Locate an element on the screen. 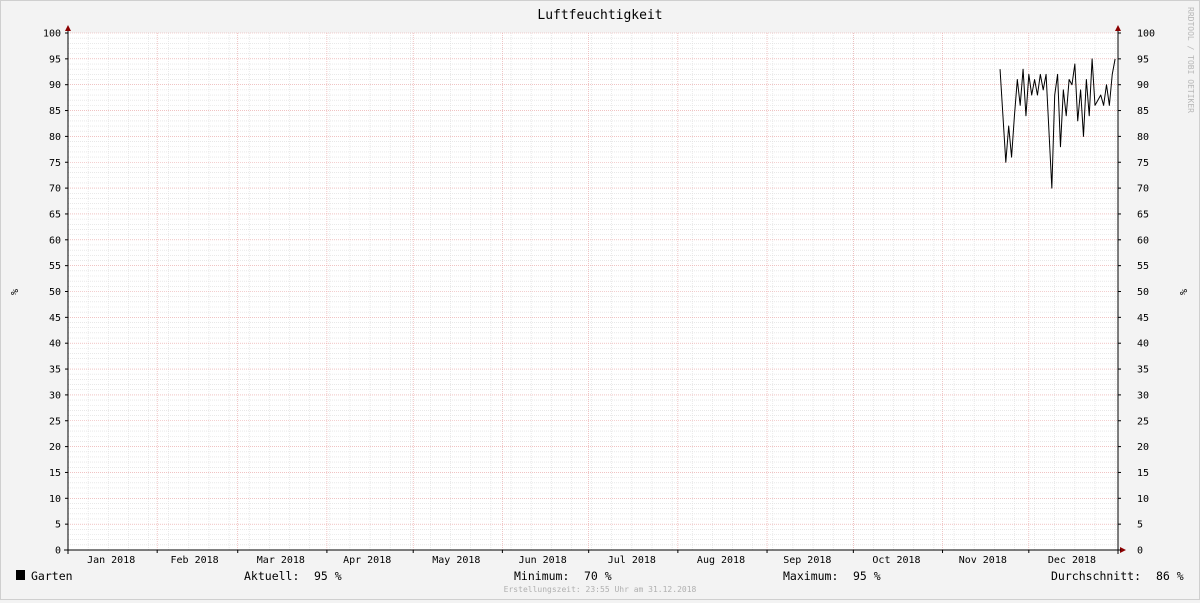 The height and width of the screenshot is (603, 1200). y-tick-label-left: 25 is located at coordinates (55, 421).